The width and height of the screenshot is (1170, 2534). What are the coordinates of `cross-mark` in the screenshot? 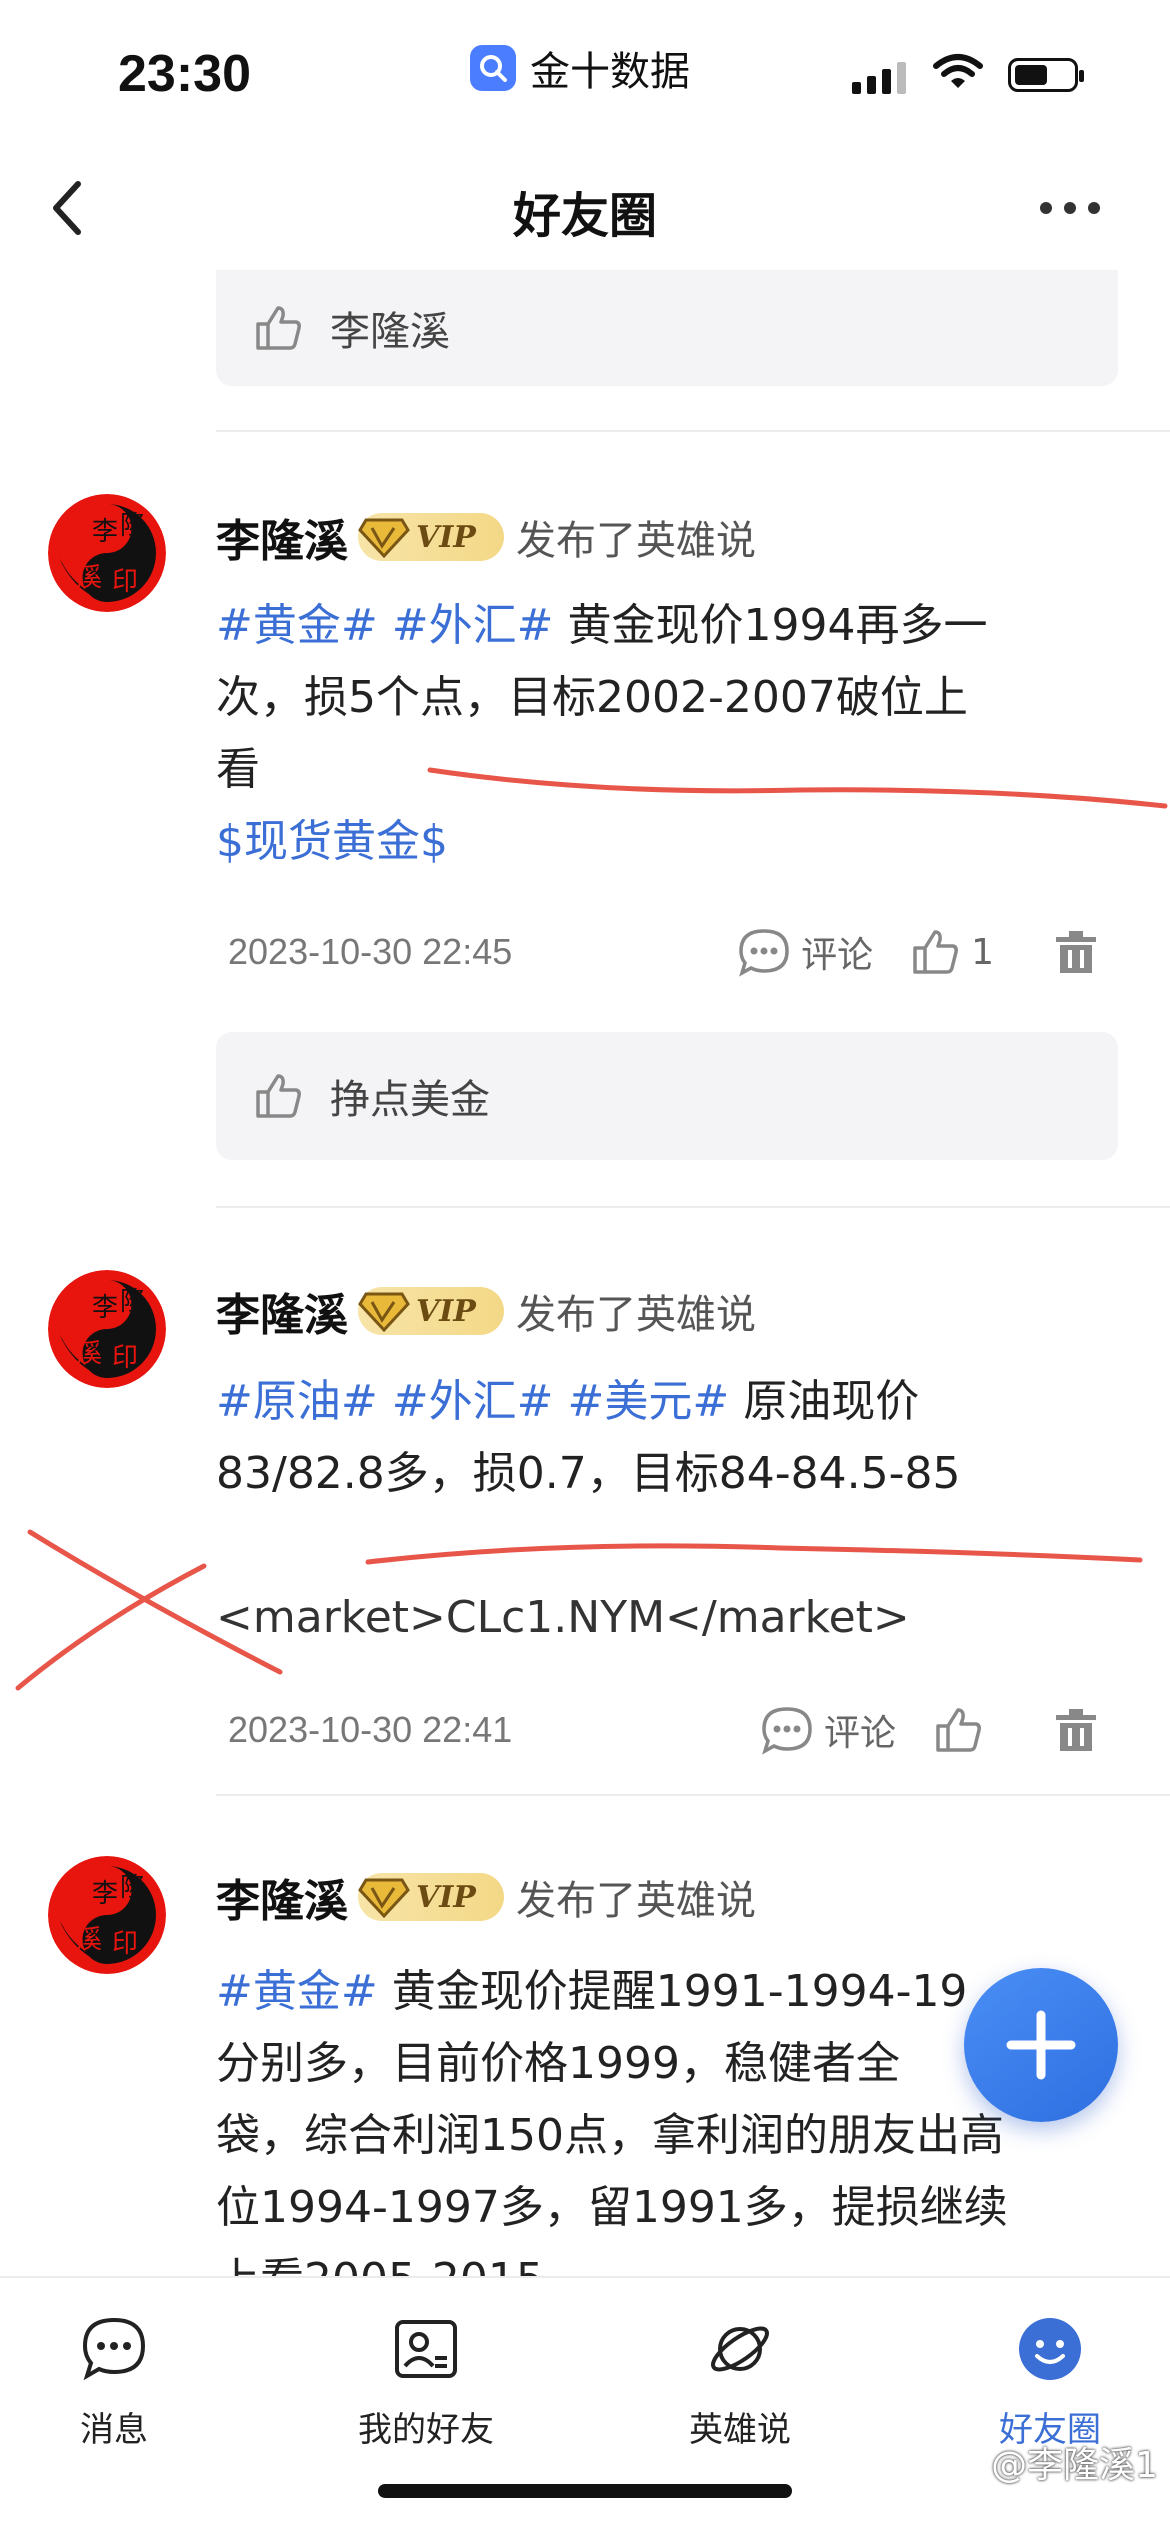 It's located at (111, 1627).